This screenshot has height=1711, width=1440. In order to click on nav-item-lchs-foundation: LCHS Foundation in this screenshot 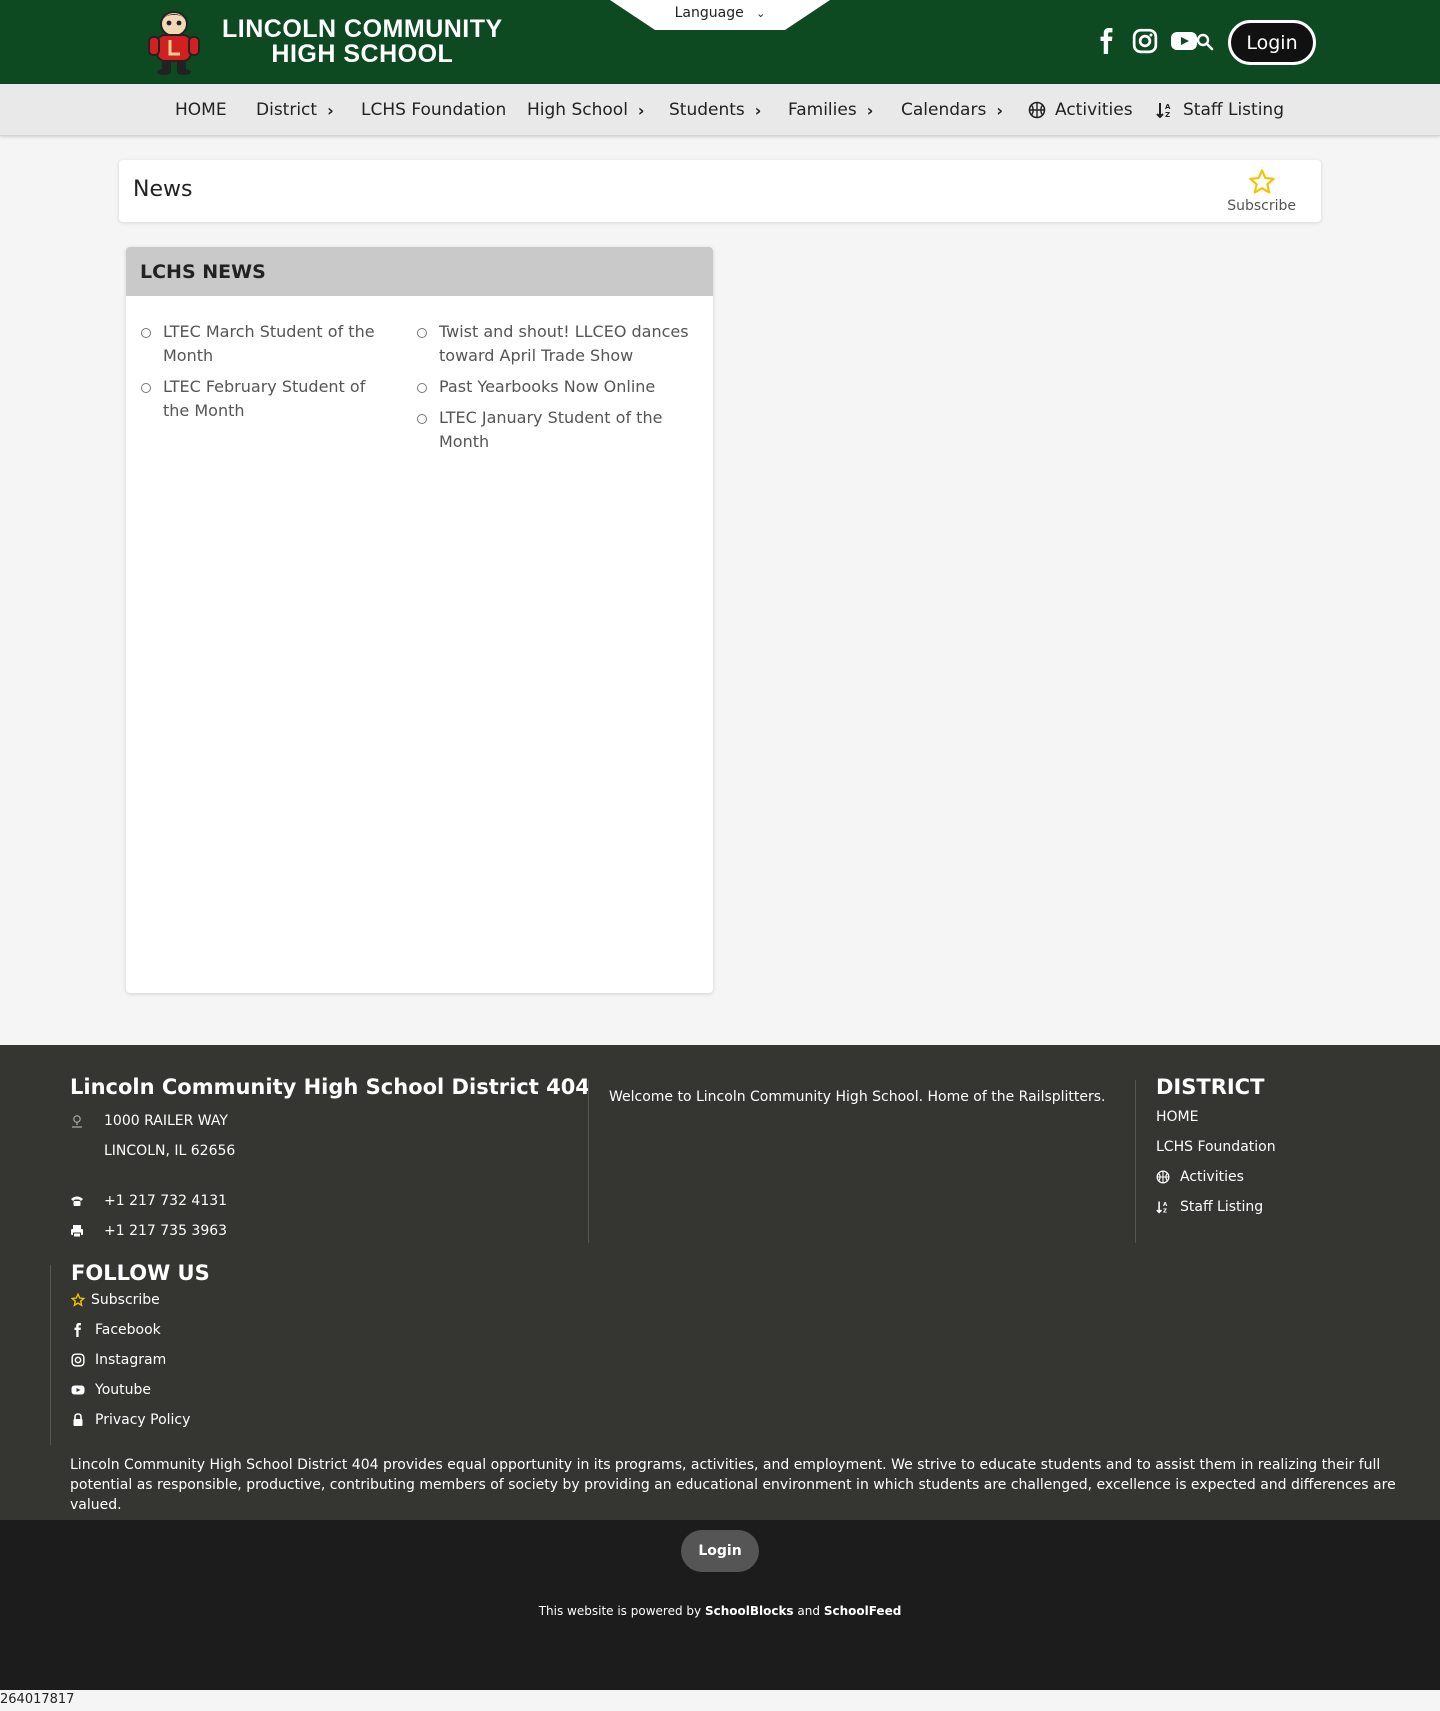, I will do `click(433, 110)`.